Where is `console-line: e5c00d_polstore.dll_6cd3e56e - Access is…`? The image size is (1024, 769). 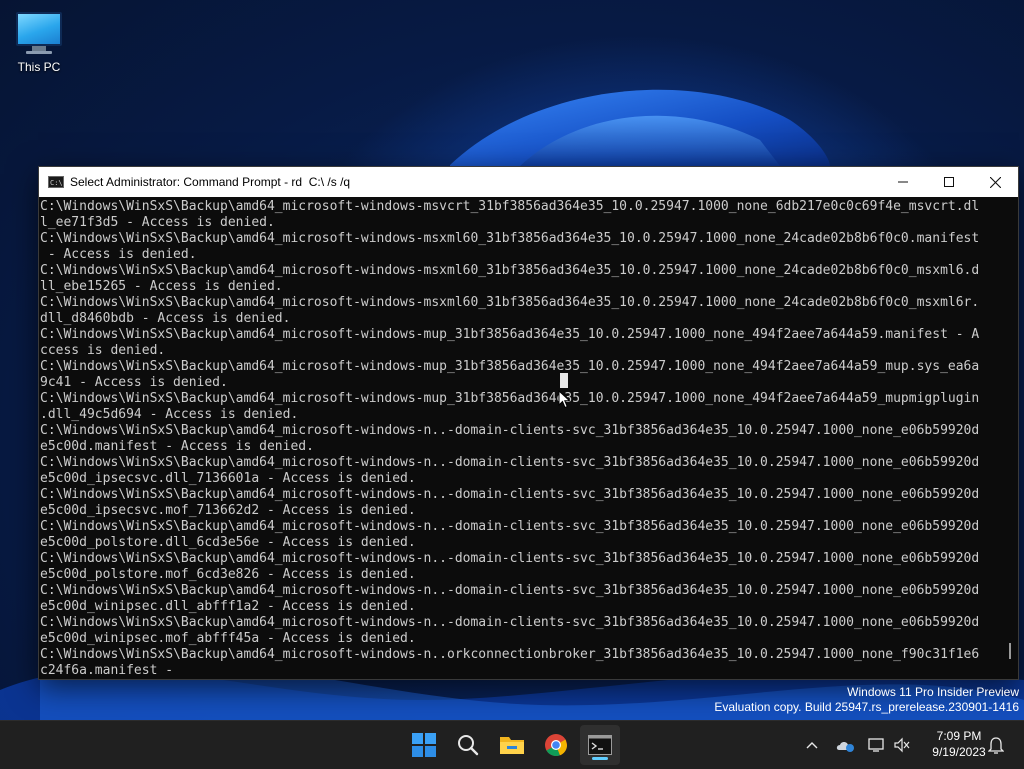 console-line: e5c00d_polstore.dll_6cd3e56e - Access is… is located at coordinates (228, 542).